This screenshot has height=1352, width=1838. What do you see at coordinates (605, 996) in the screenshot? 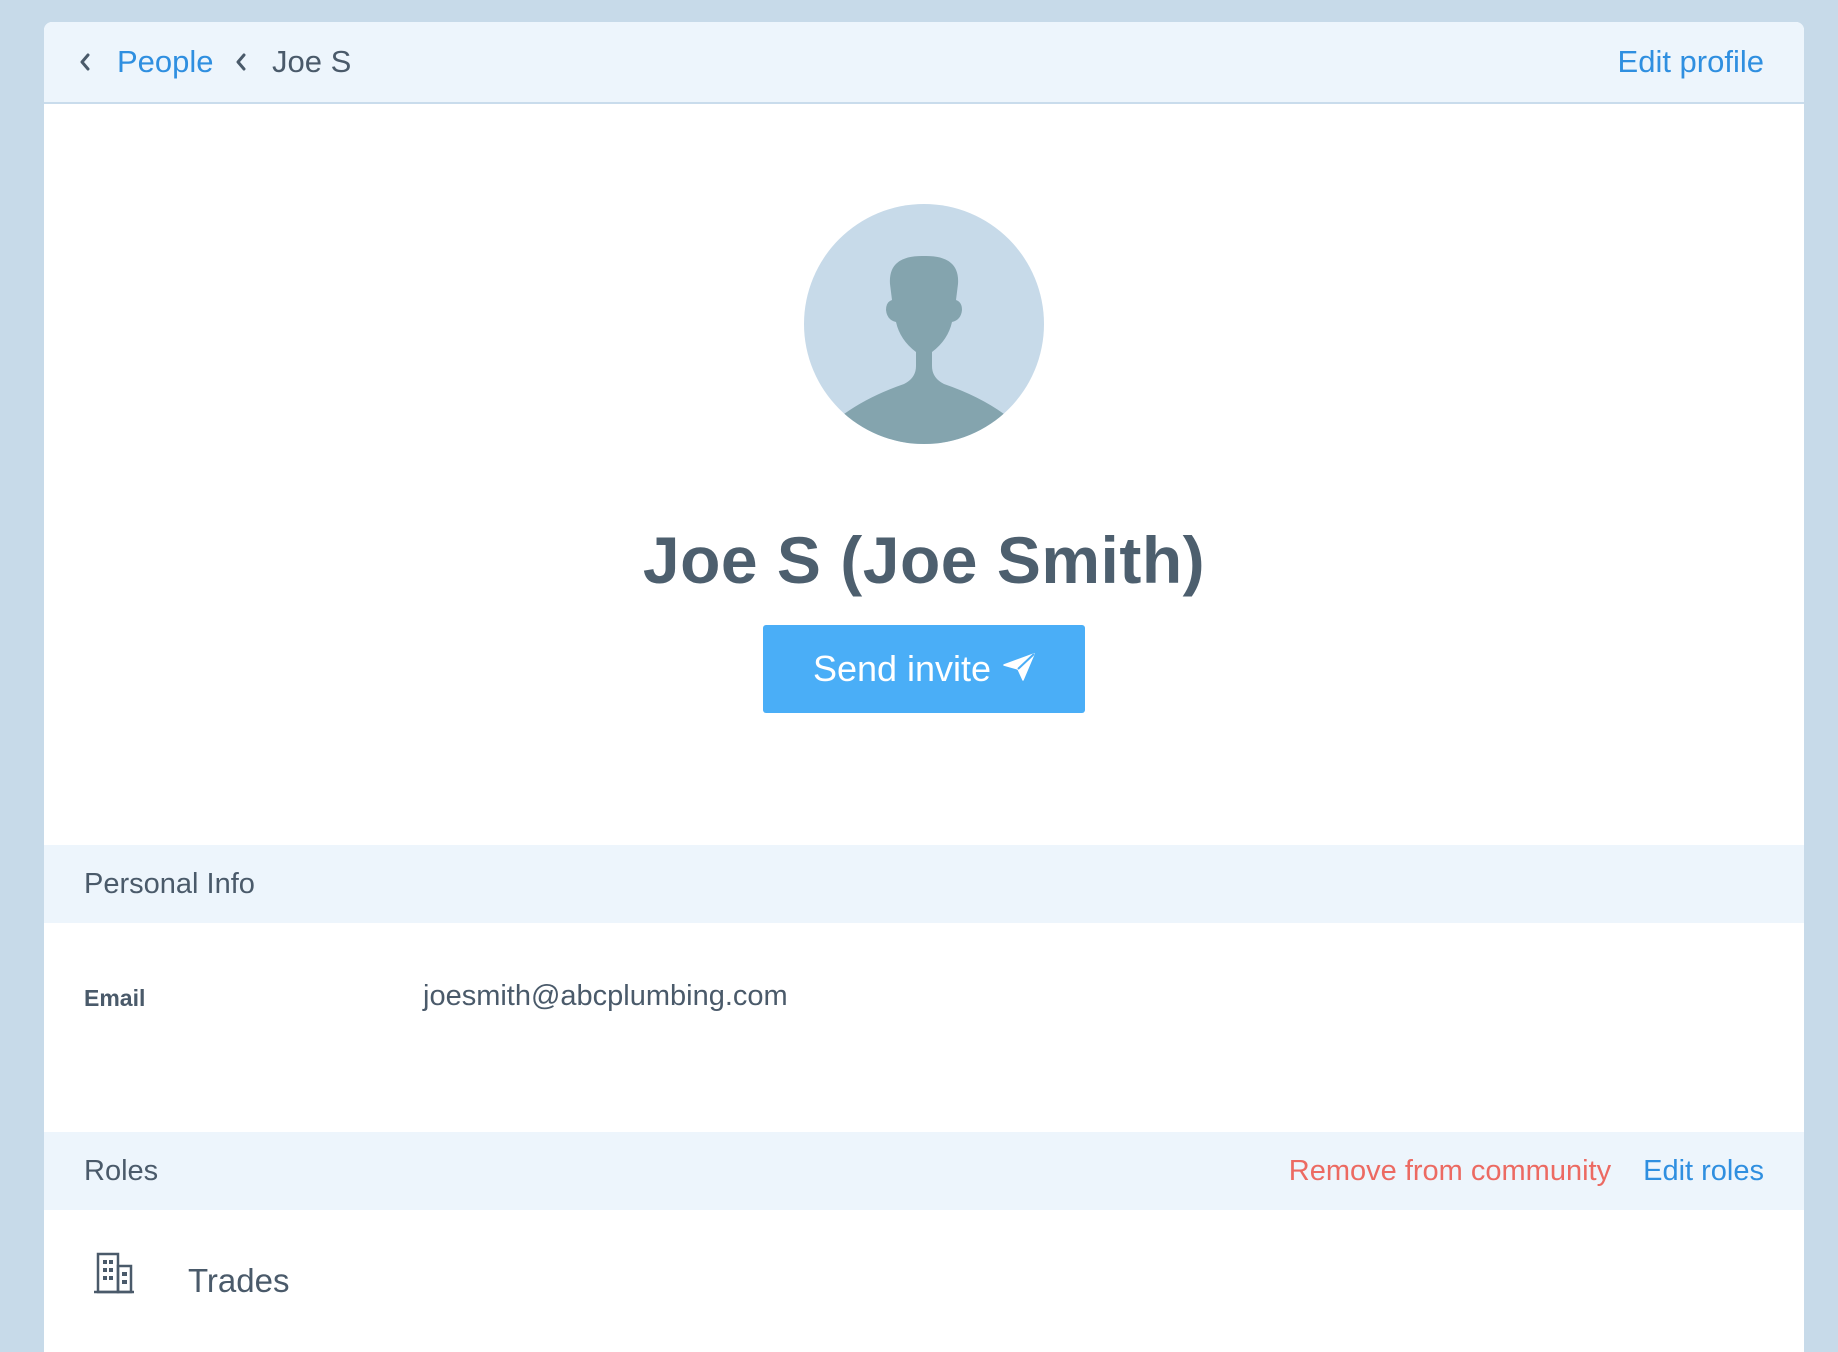
I see `email-value: joesmith@abcplumbing.com` at bounding box center [605, 996].